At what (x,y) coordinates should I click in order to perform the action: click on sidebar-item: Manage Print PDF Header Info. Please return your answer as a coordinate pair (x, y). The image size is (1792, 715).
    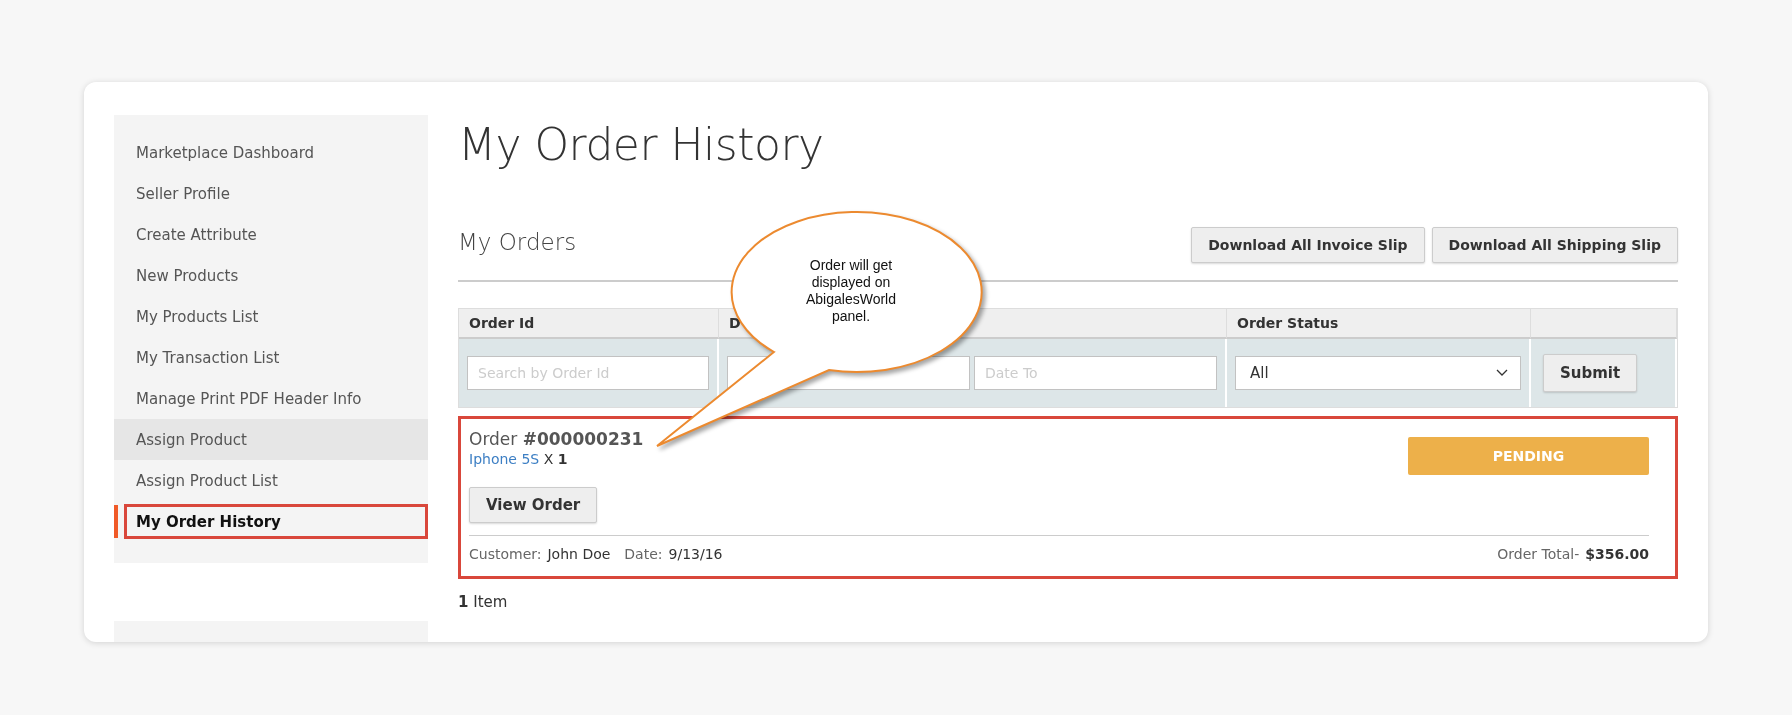
    Looking at the image, I should click on (271, 398).